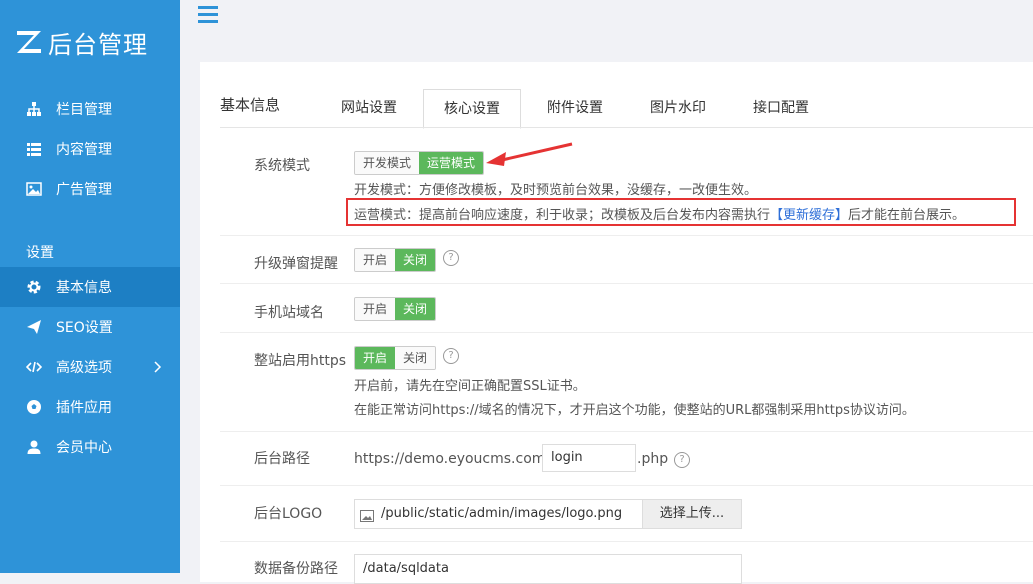 The width and height of the screenshot is (1033, 584). I want to click on update-cache-link: 【更新缓存】, so click(809, 215).